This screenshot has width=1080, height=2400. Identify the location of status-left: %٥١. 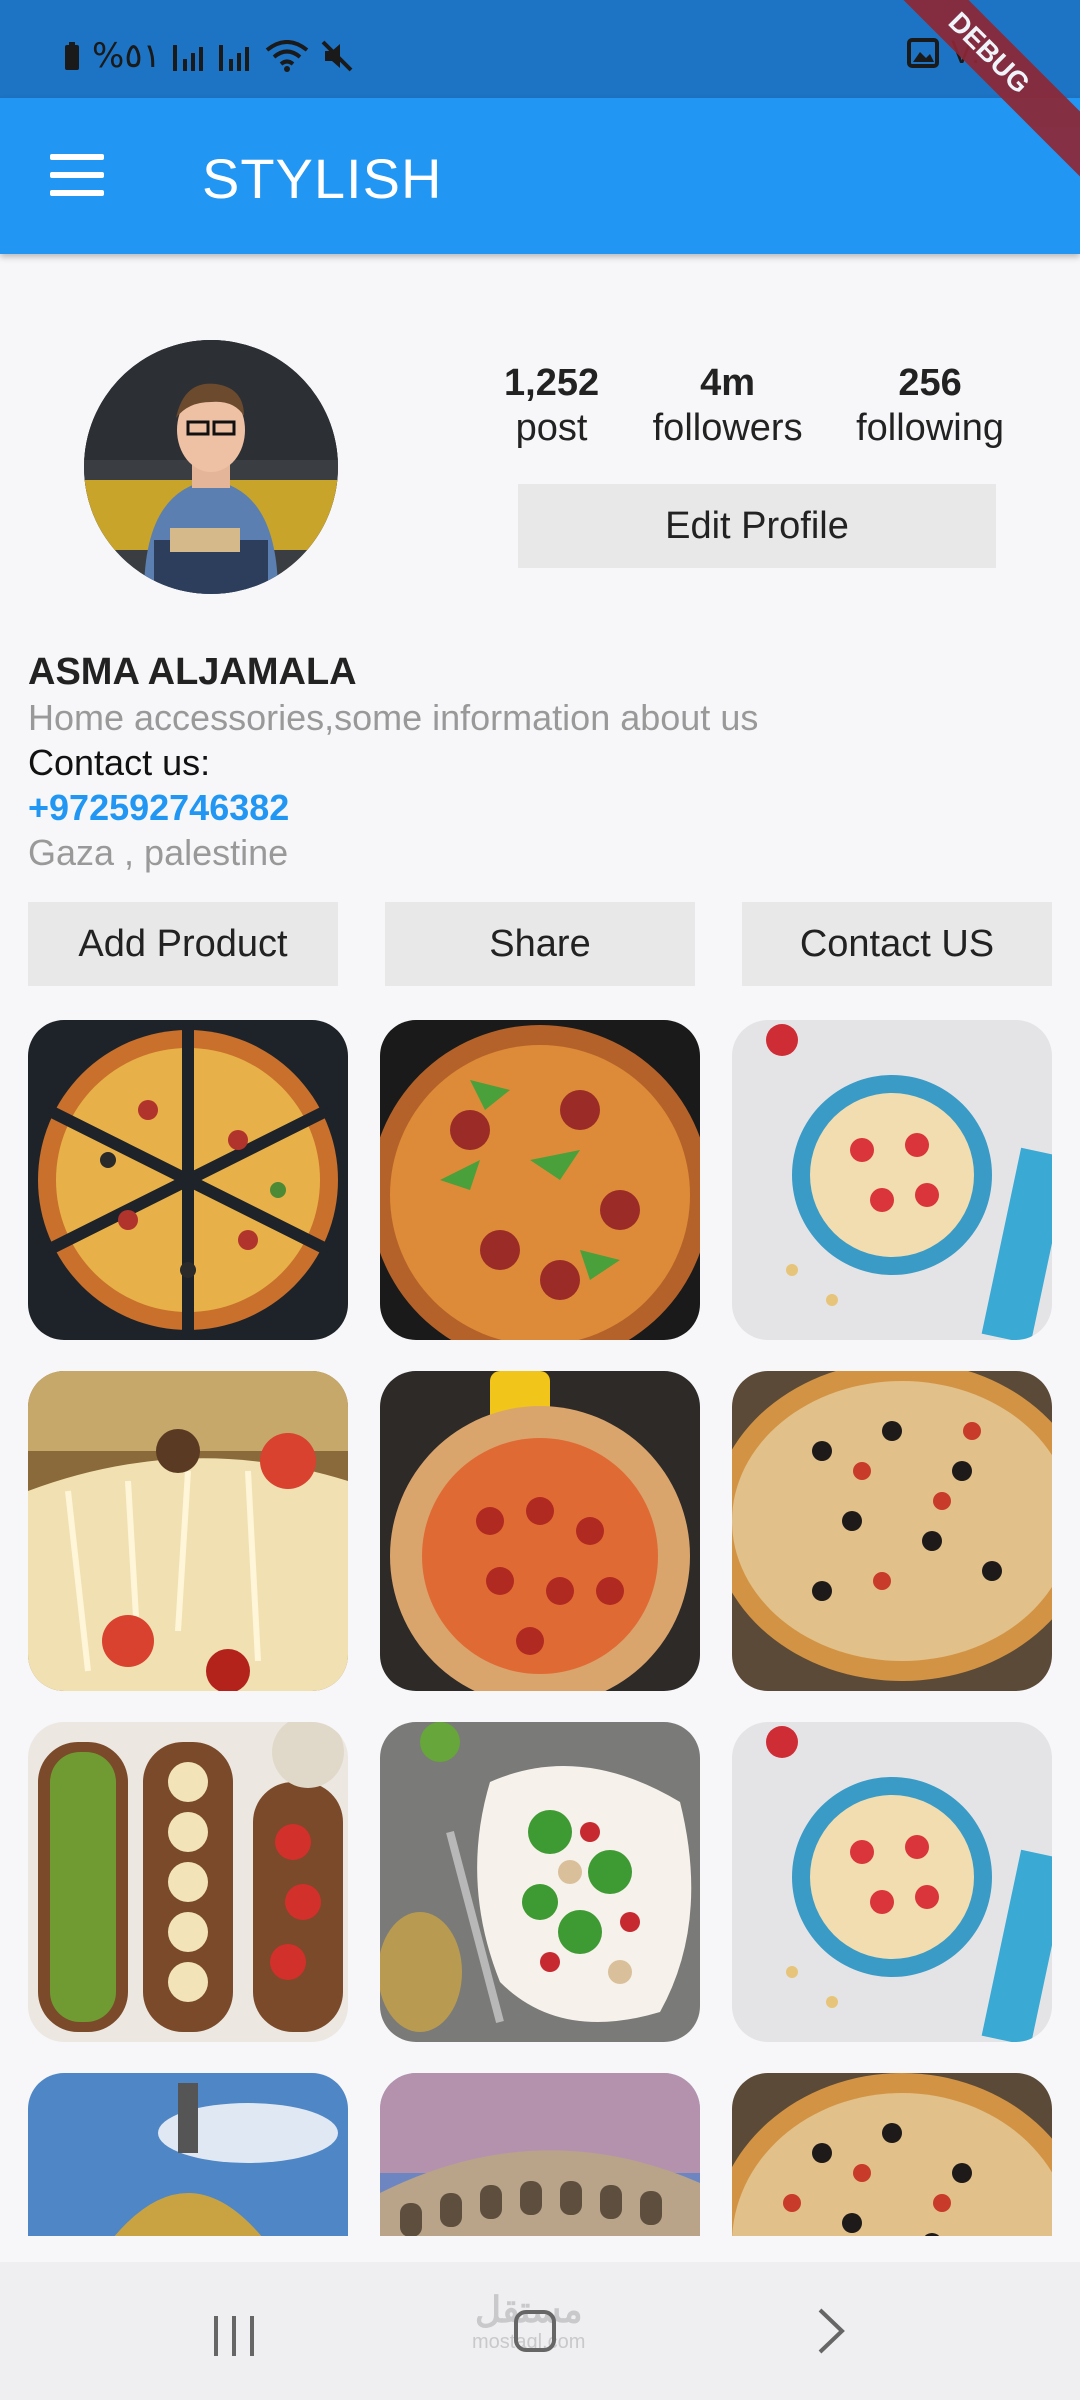
(209, 56).